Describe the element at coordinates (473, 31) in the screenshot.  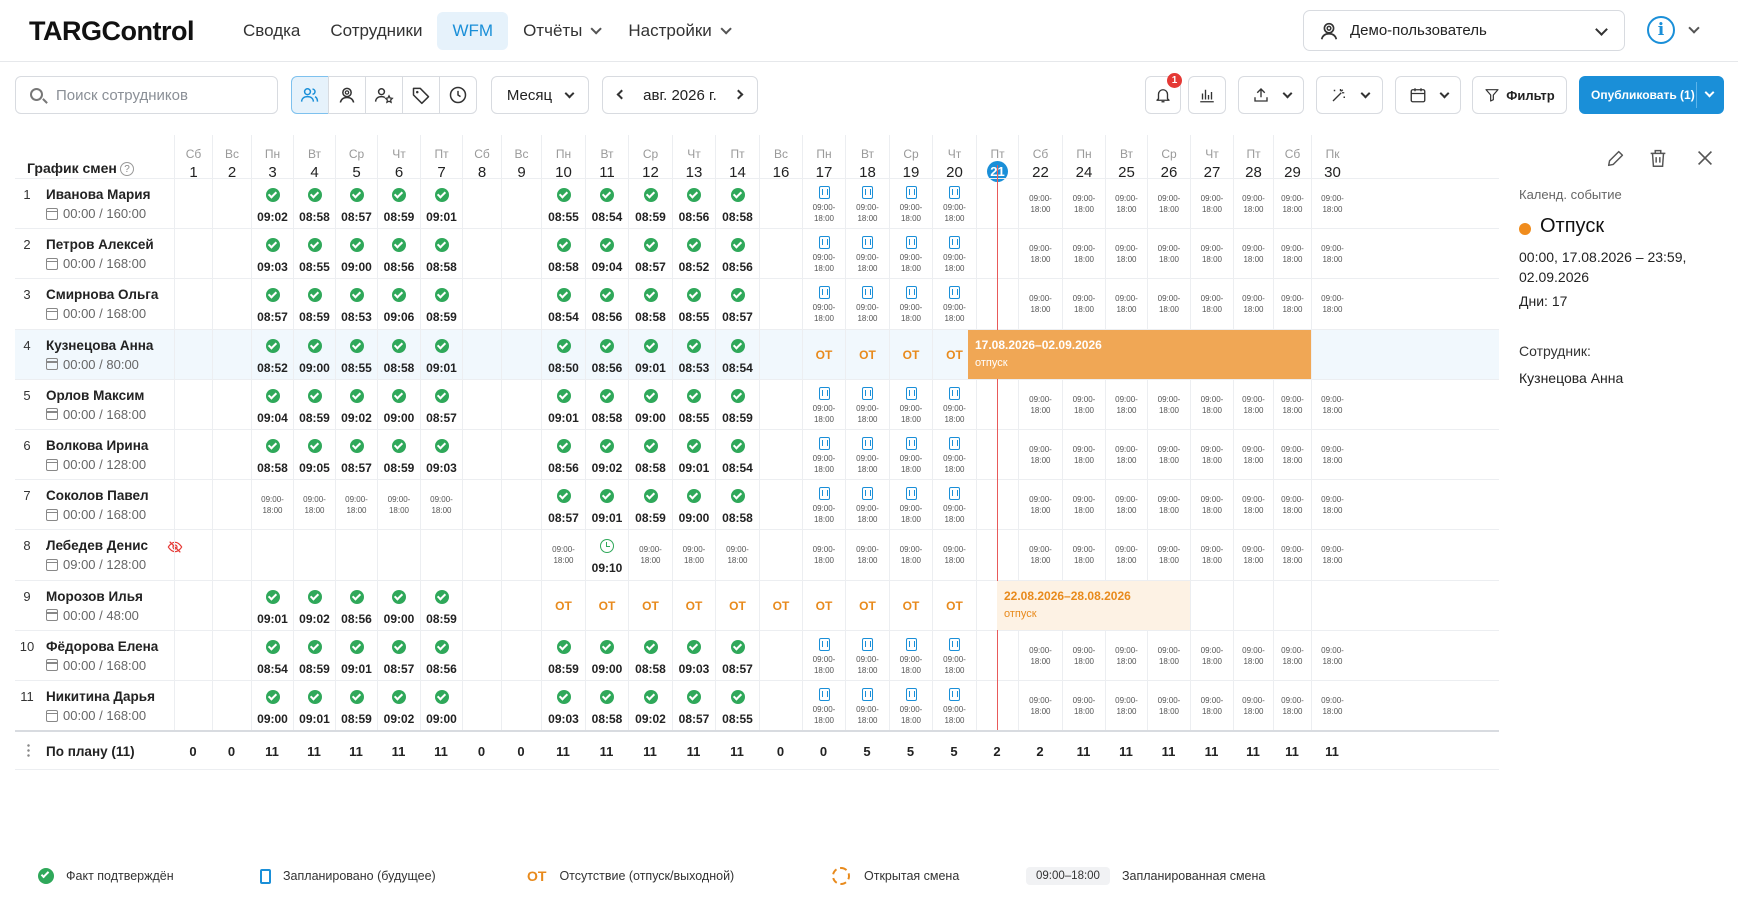
I see `nav-item-wfm: WFM` at that location.